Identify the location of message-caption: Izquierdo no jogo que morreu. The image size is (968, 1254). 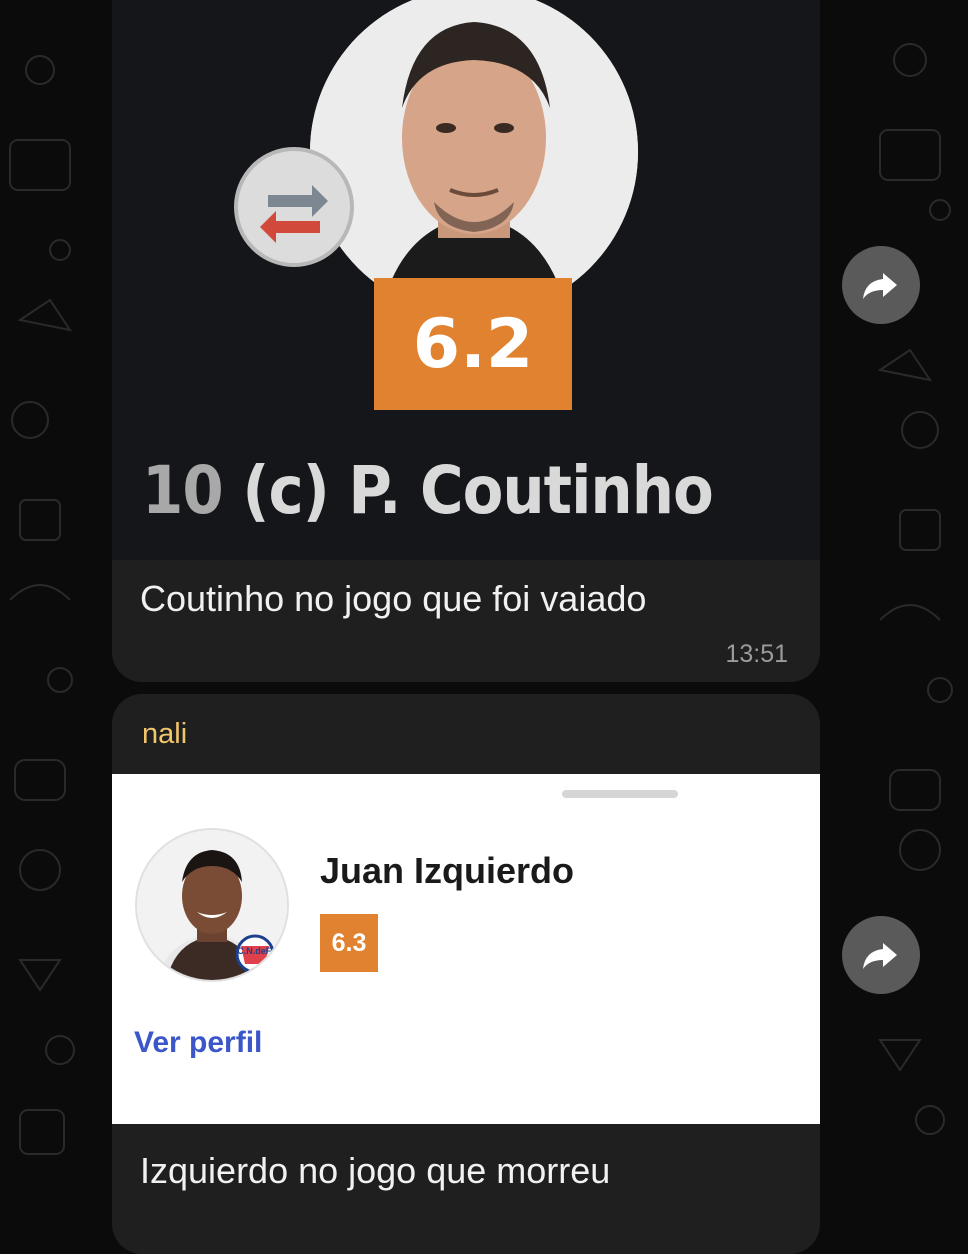
(375, 1170).